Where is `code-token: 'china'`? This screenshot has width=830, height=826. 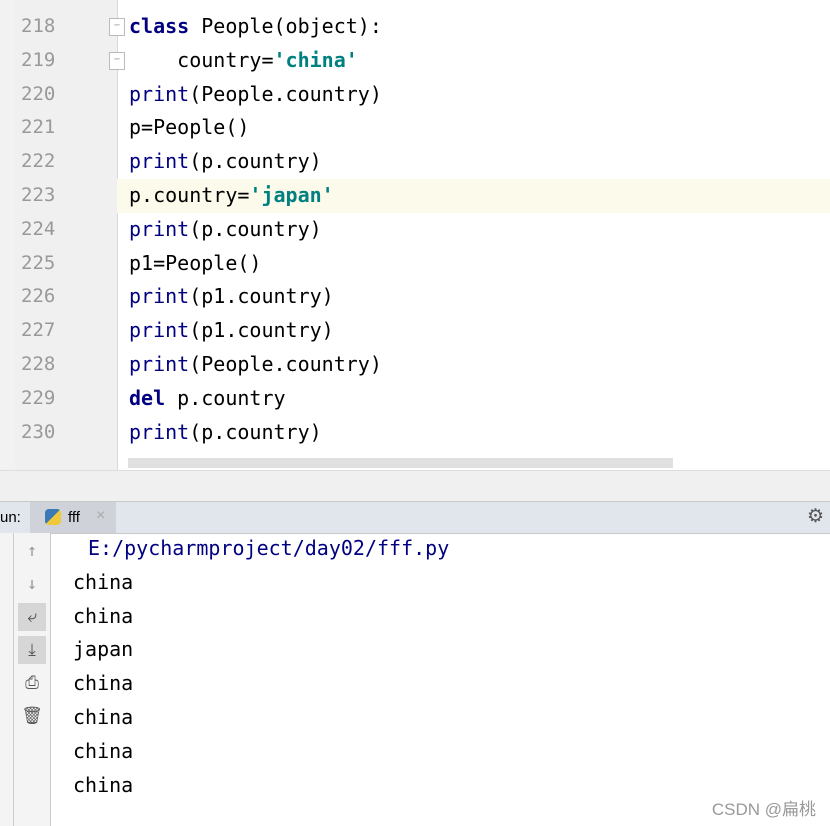 code-token: 'china' is located at coordinates (315, 59).